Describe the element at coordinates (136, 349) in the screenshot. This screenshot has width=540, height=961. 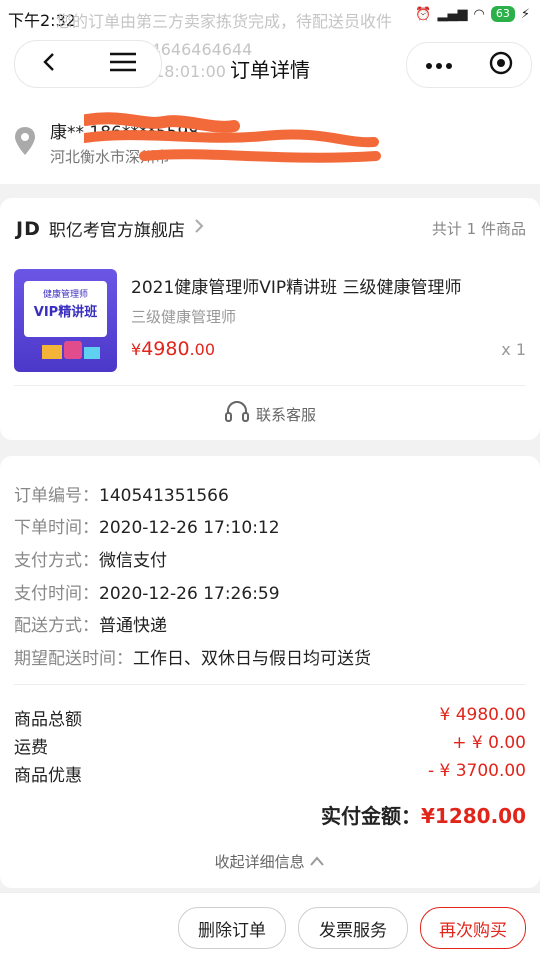
I see `price-symbol: ¥` at that location.